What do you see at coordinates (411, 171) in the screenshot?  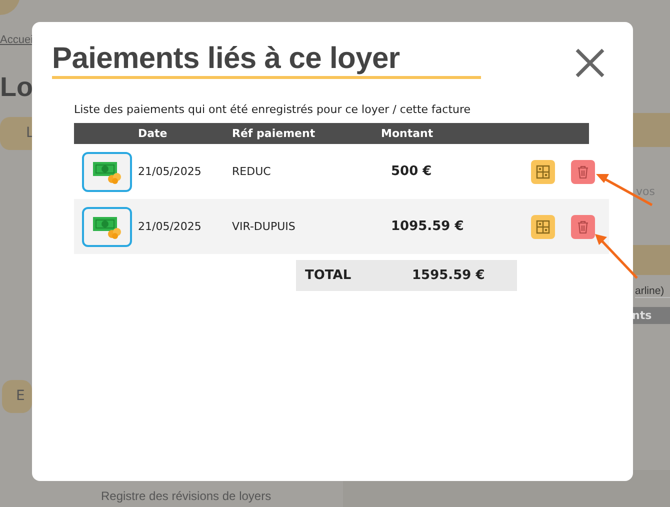 I see `table-cell-text: 500 €` at bounding box center [411, 171].